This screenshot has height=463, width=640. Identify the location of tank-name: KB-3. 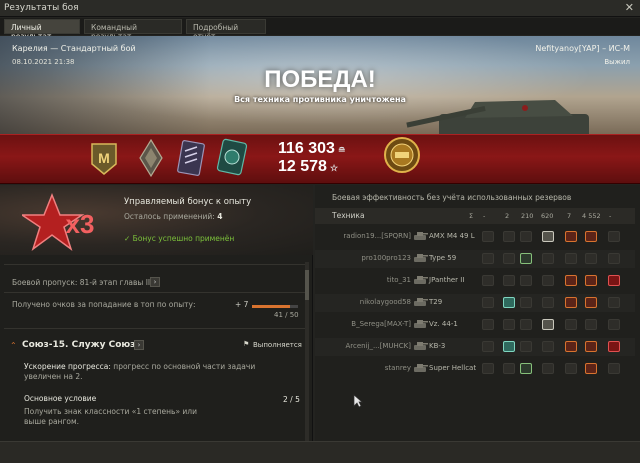
(437, 346).